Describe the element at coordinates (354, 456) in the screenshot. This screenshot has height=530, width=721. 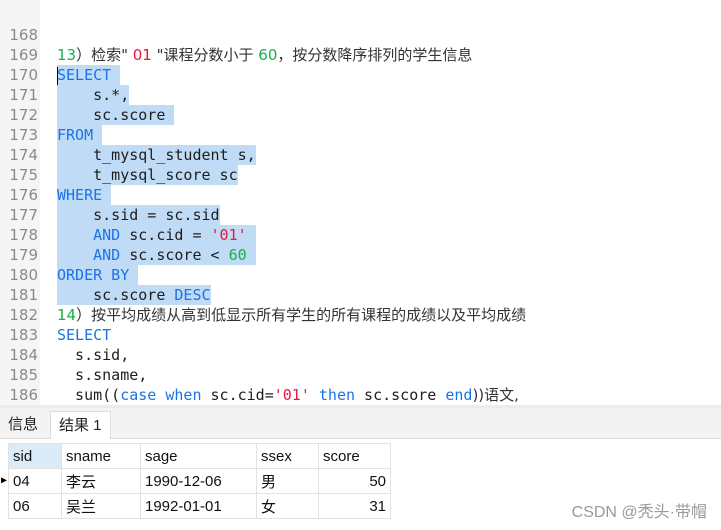
I see `column-header-score: score` at that location.